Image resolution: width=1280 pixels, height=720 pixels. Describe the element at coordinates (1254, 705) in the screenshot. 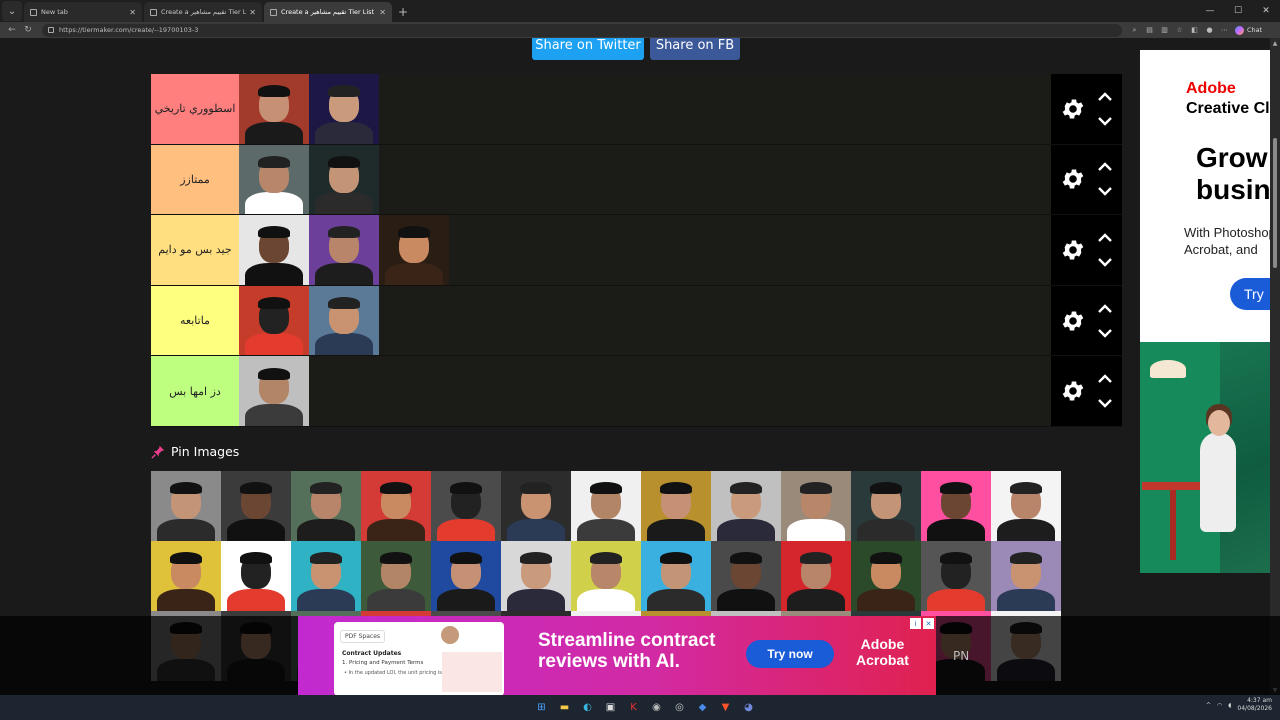

I see `clock: 4:37 am 04/08/2026` at that location.